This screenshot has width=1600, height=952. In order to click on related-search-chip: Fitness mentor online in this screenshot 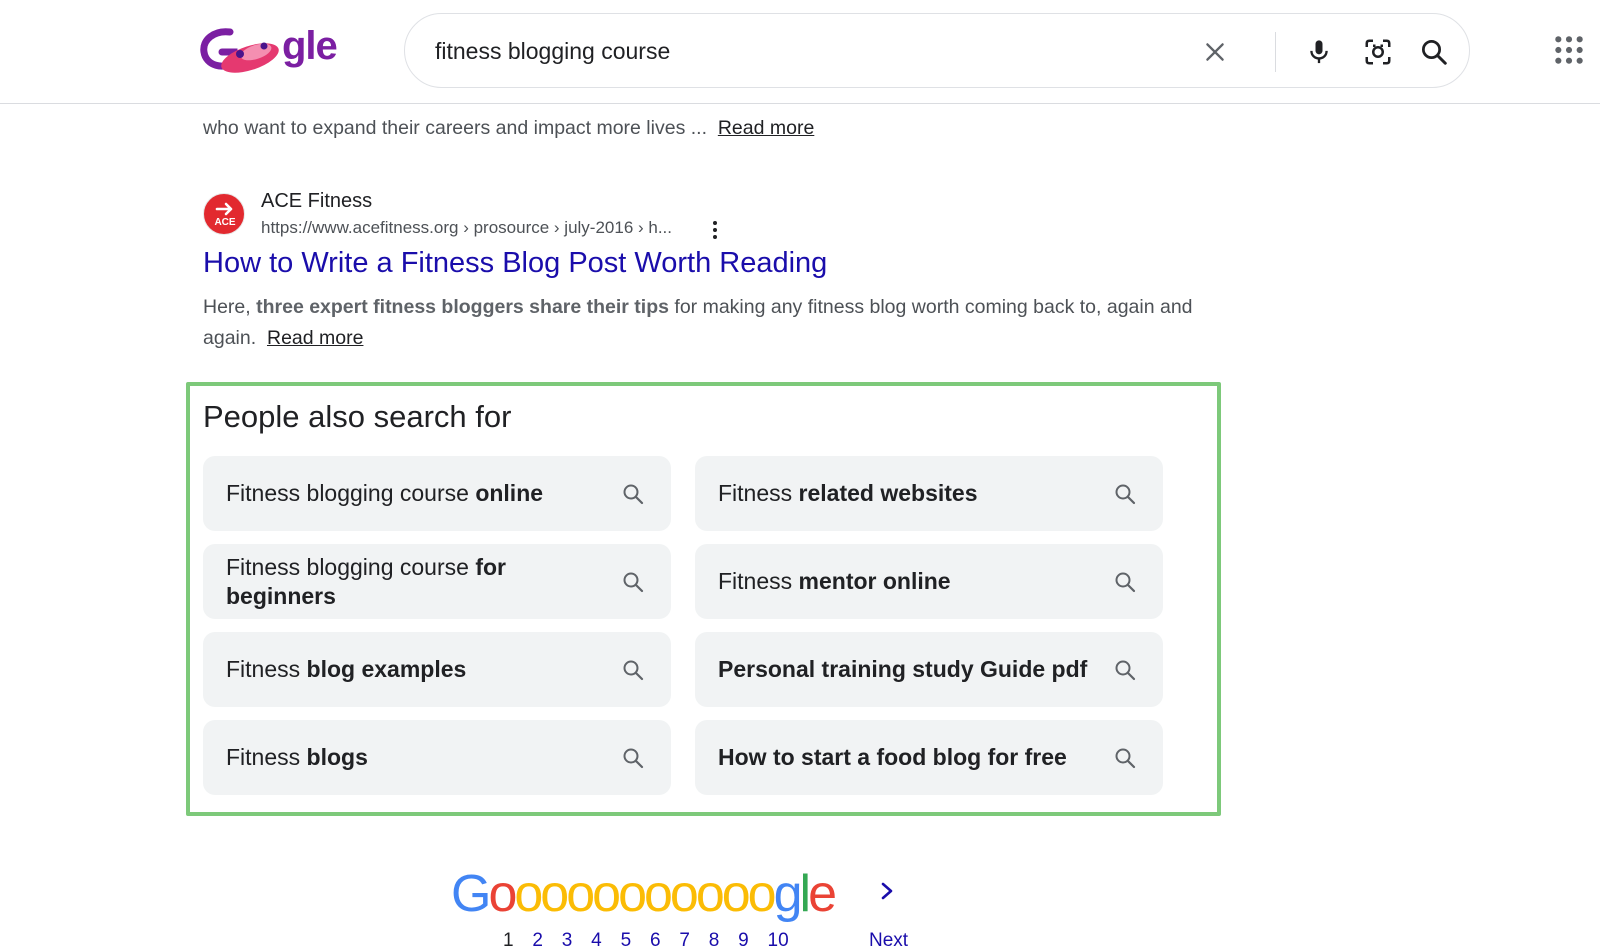, I will do `click(929, 581)`.